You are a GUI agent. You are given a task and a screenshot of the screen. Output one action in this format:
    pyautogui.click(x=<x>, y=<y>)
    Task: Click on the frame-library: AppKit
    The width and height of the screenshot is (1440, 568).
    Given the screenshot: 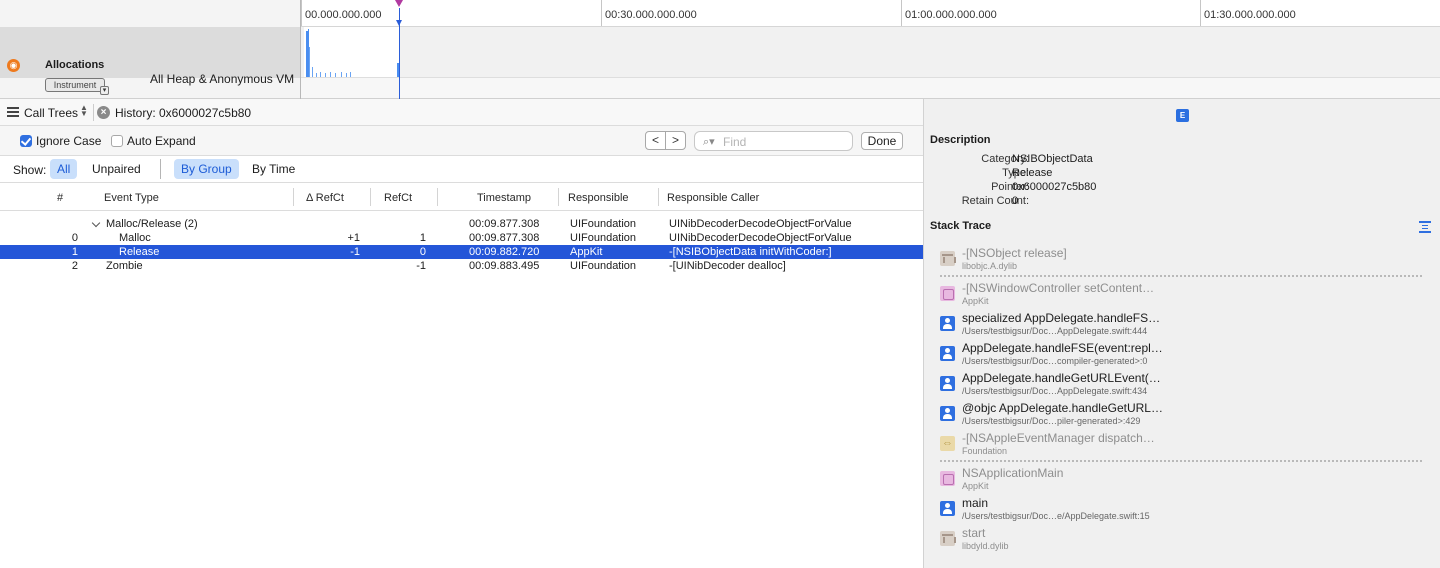 What is the action you would take?
    pyautogui.click(x=975, y=301)
    